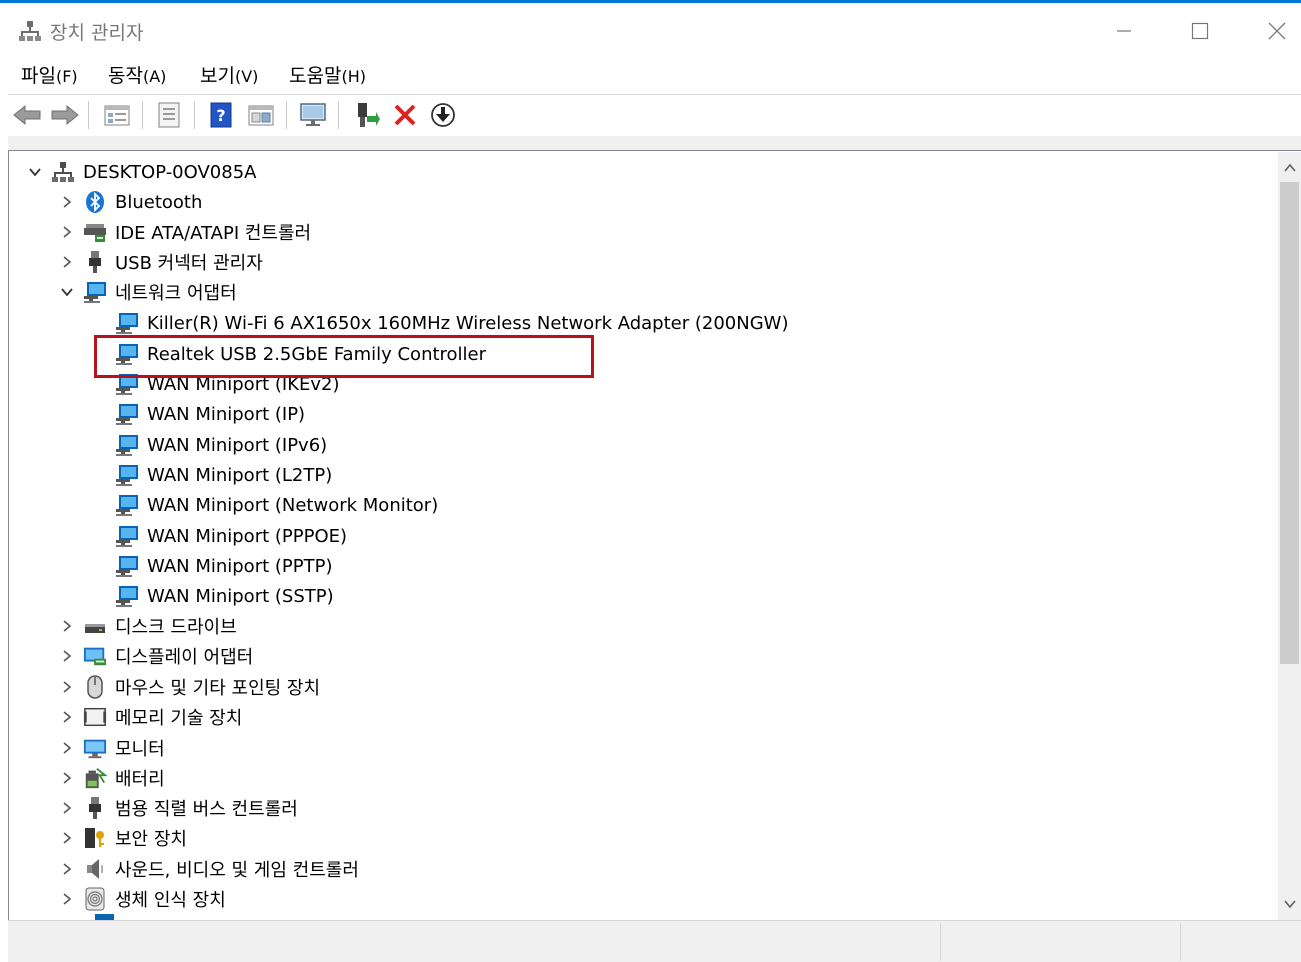  Describe the element at coordinates (169, 115) in the screenshot. I see `update-list-button` at that location.